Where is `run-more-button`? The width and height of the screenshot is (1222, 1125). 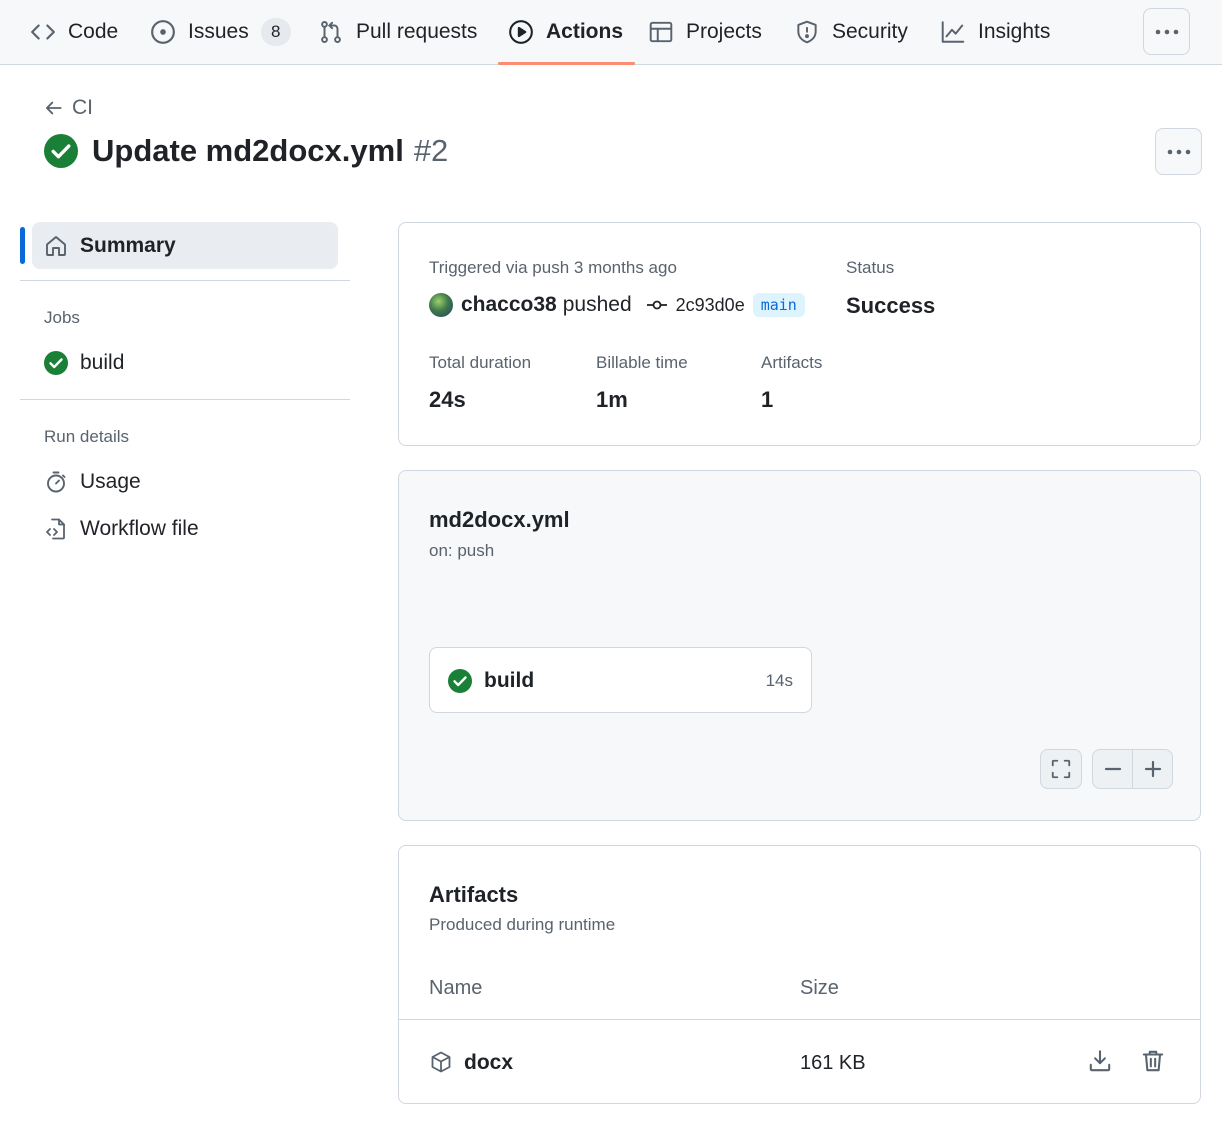
run-more-button is located at coordinates (1178, 151).